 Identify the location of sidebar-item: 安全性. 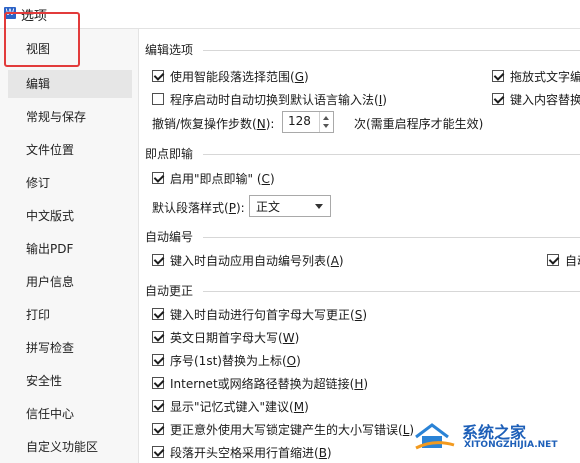
(70, 381).